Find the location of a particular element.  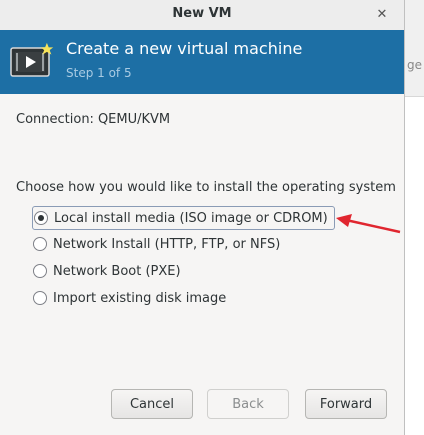

radio-network-boot: Network Boot (PXE) is located at coordinates (107, 271).